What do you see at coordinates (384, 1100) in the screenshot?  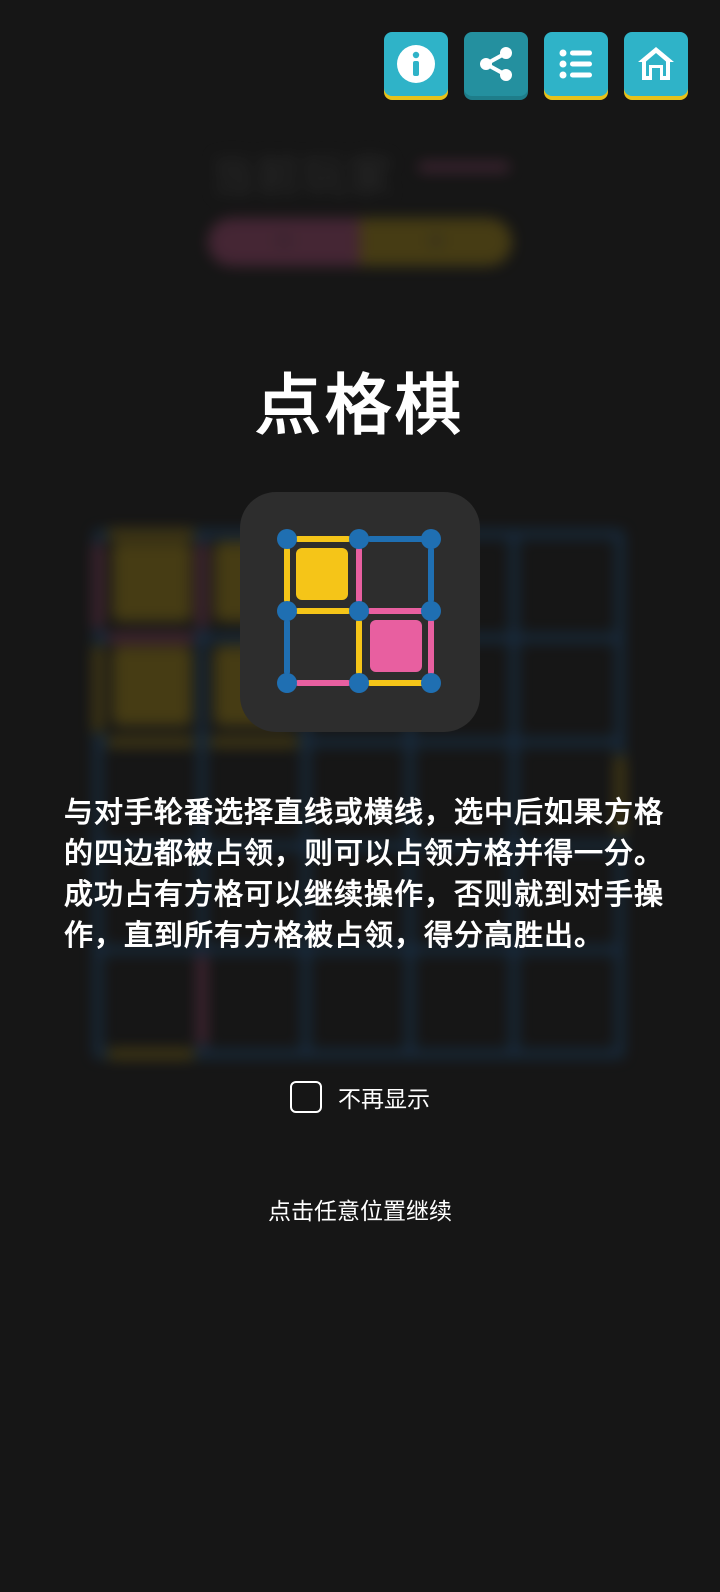 I see `dont-show-again-label: 不再显示` at bounding box center [384, 1100].